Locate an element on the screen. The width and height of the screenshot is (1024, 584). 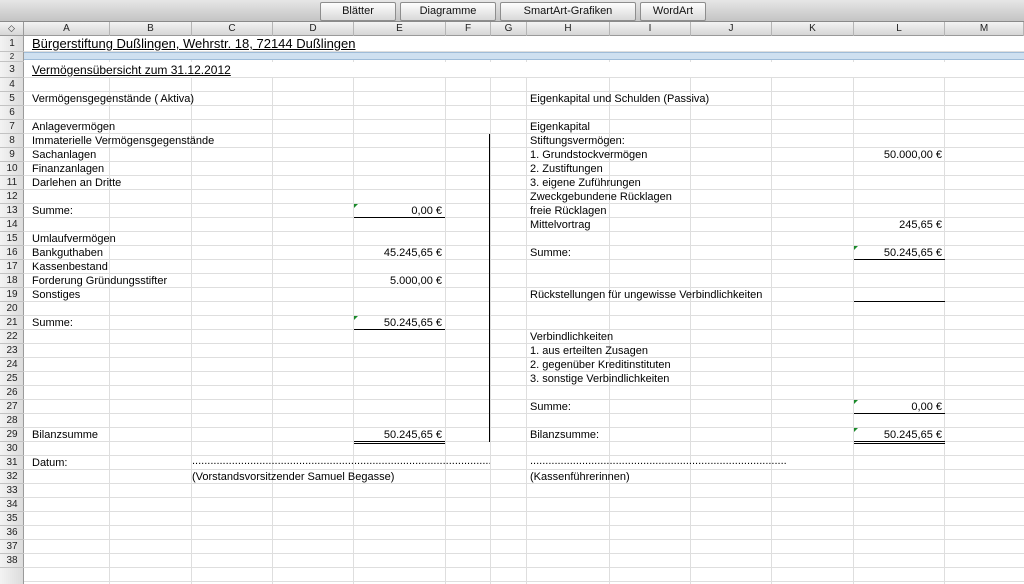
cell-h25: 3. sonstige Verbindlichkeiten is located at coordinates (599, 379).